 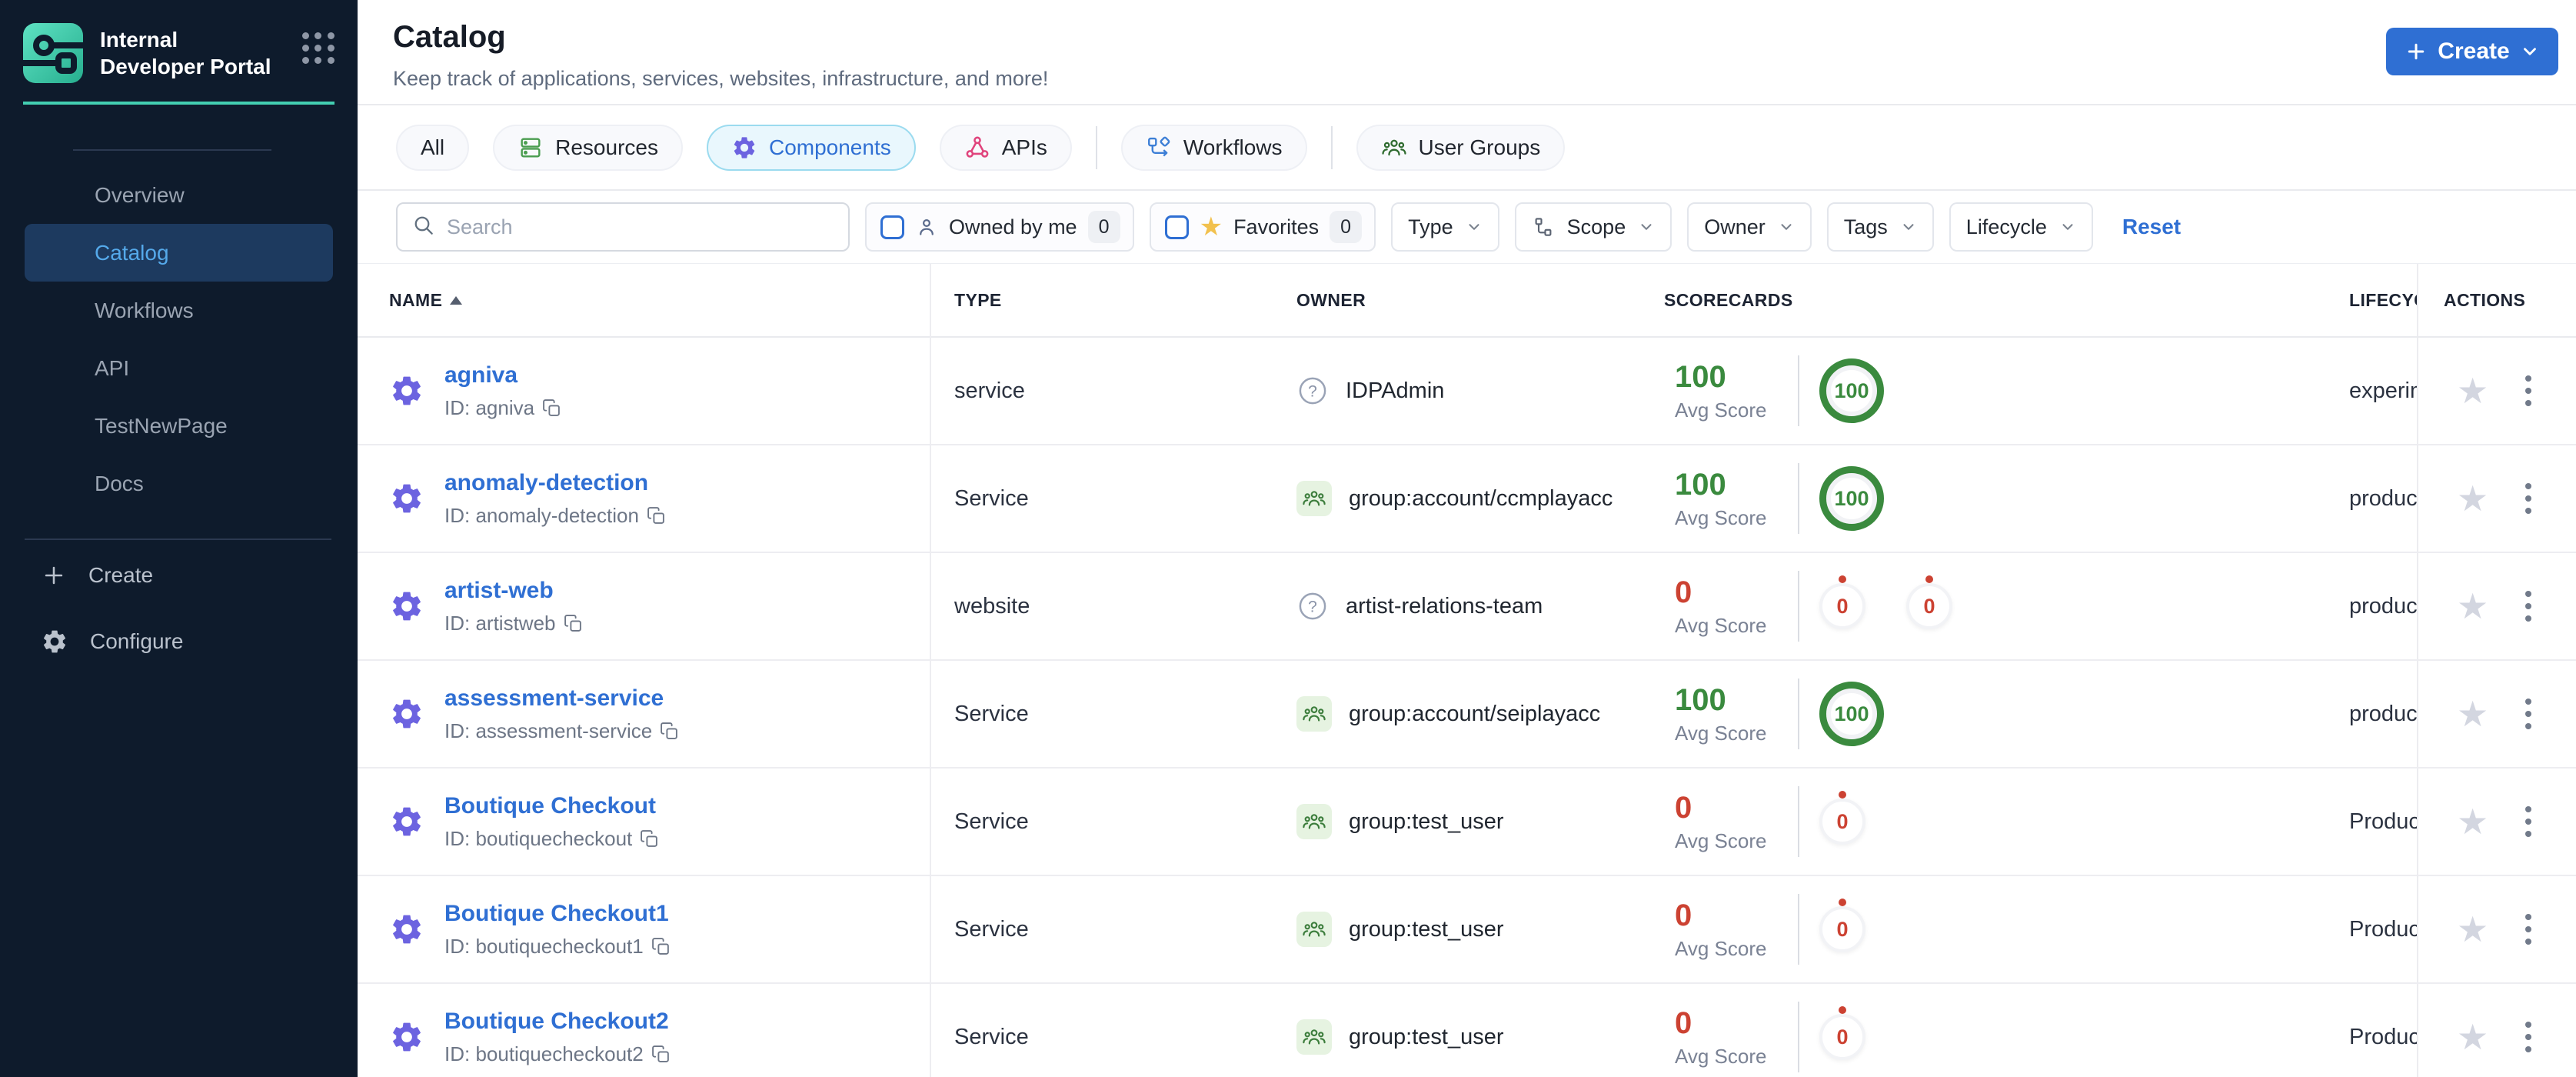 What do you see at coordinates (2151, 227) in the screenshot?
I see `reset-filters-link: Reset` at bounding box center [2151, 227].